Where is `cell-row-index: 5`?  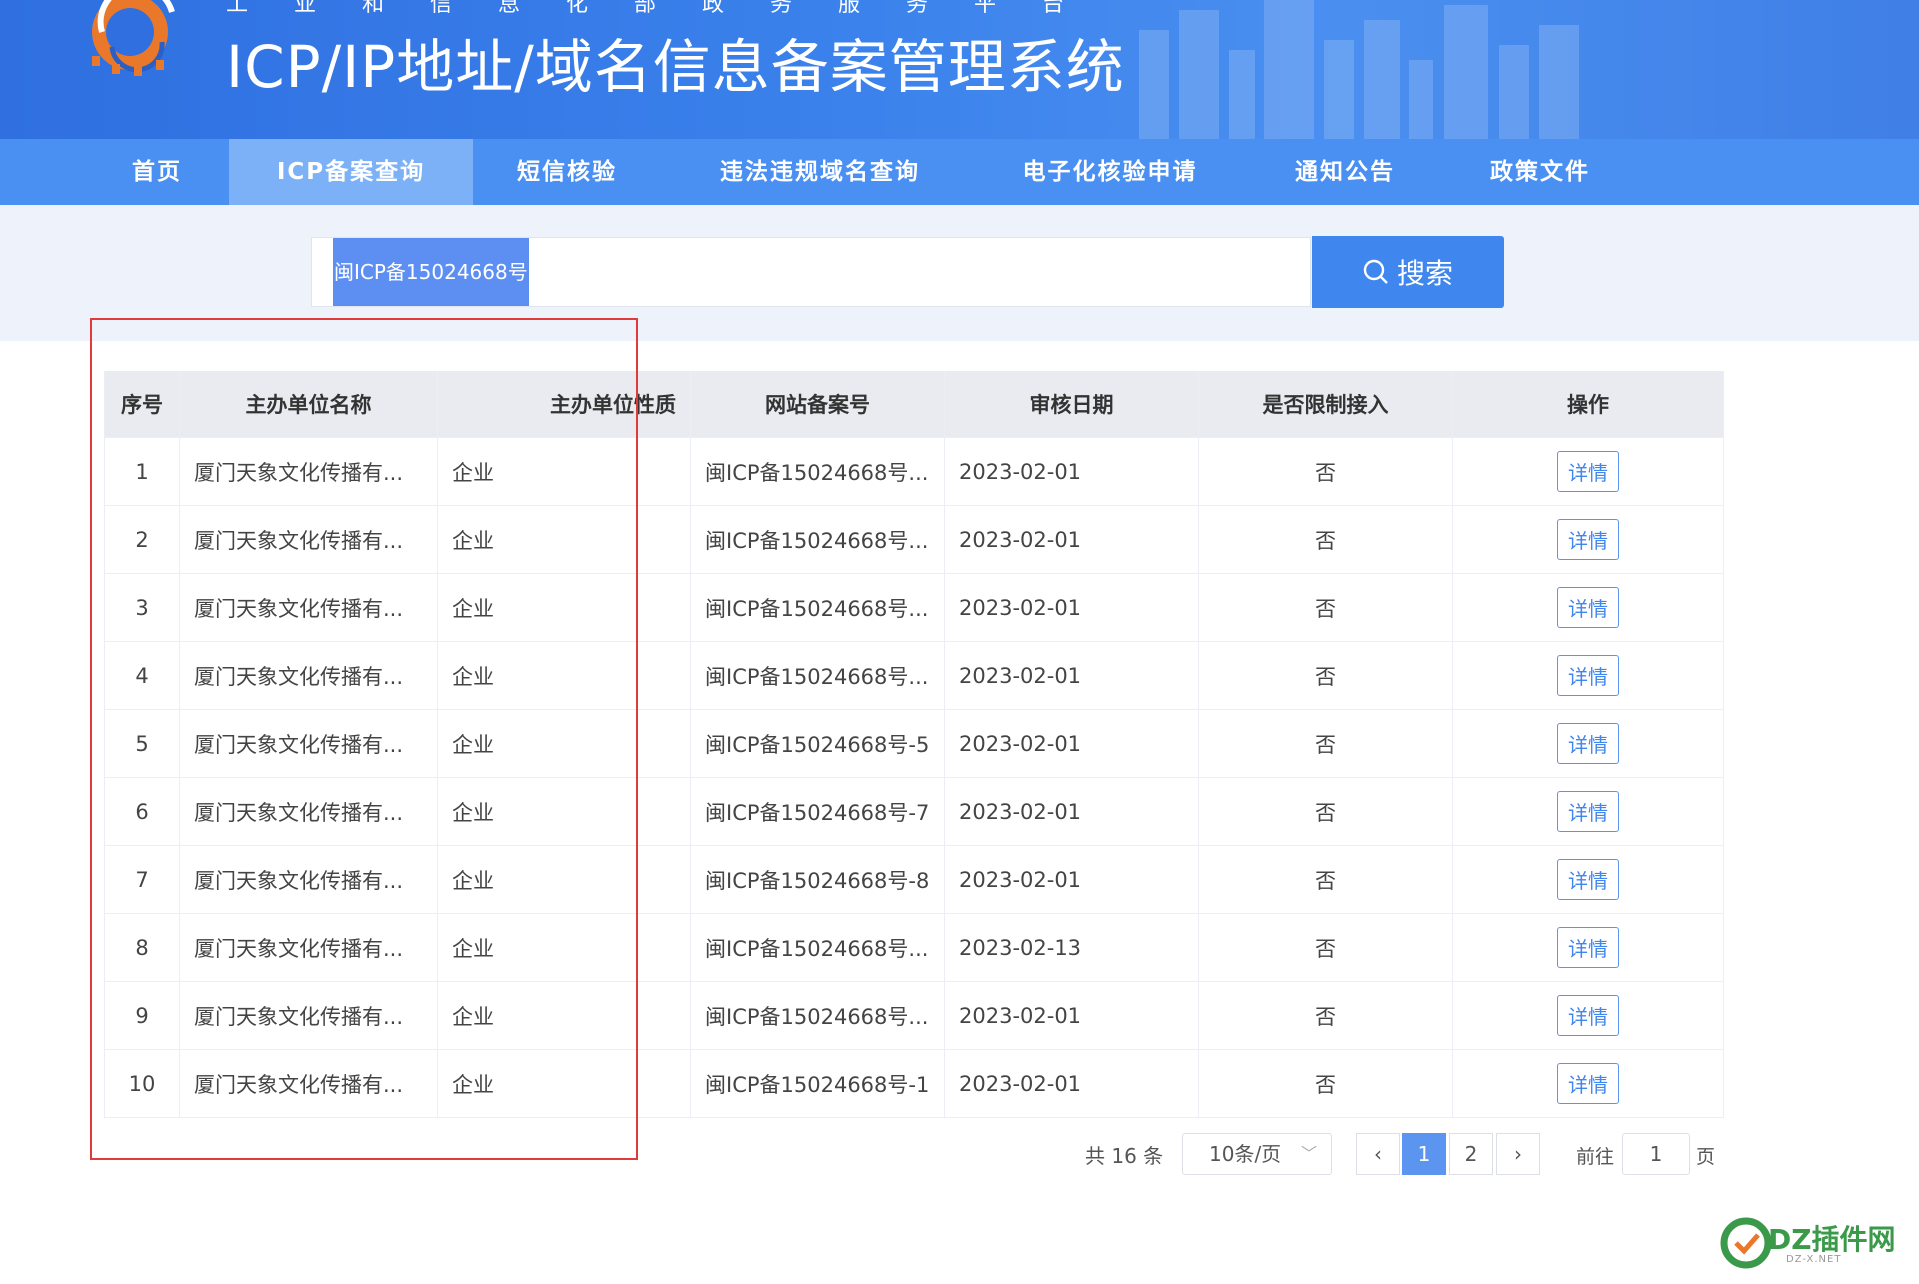 cell-row-index: 5 is located at coordinates (142, 743).